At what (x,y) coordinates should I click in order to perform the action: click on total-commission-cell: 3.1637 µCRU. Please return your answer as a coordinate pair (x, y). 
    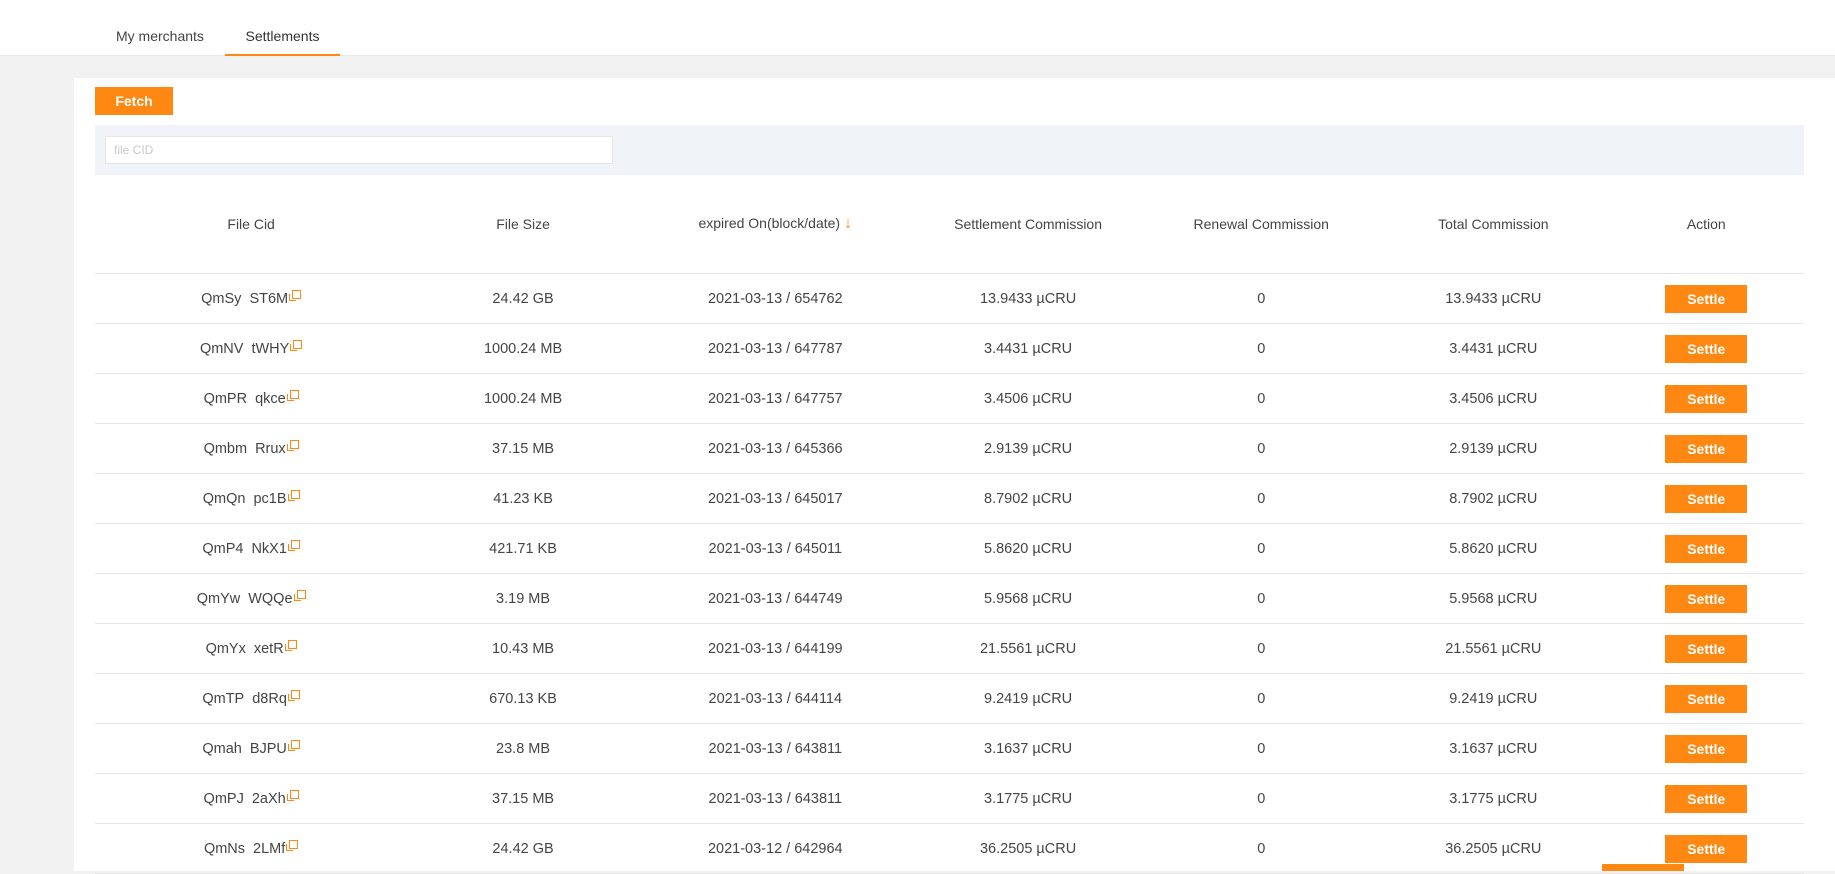
    Looking at the image, I should click on (1493, 748).